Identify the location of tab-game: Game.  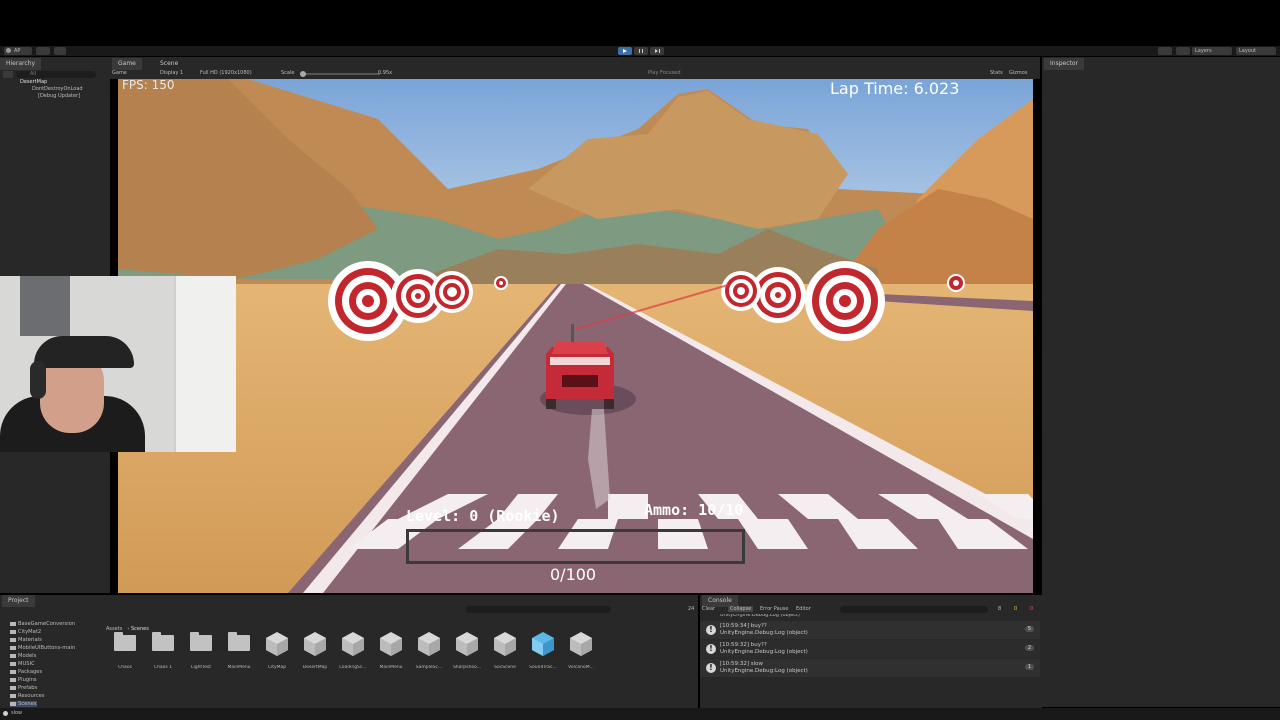
(127, 64).